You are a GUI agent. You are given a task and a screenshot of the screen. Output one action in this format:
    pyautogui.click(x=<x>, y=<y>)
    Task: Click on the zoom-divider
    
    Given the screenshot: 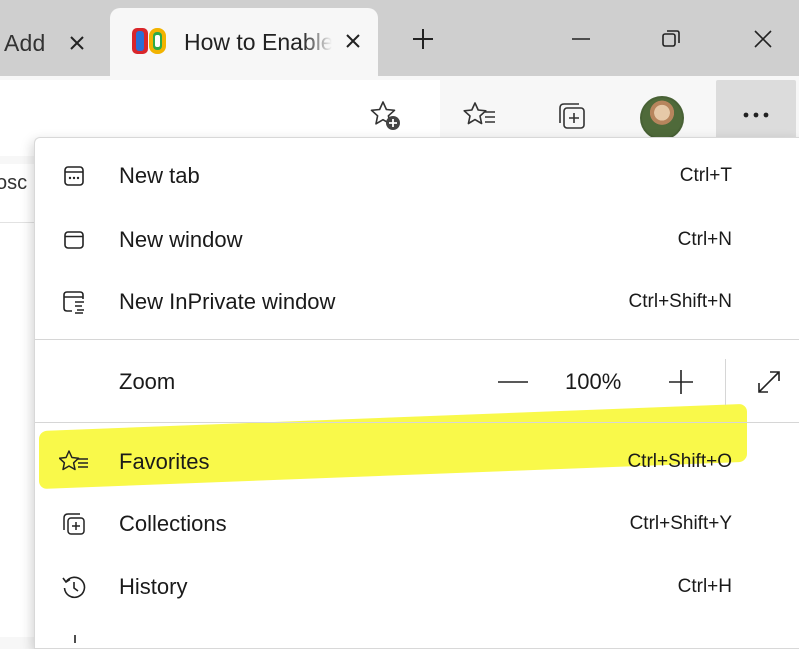 What is the action you would take?
    pyautogui.click(x=725, y=382)
    